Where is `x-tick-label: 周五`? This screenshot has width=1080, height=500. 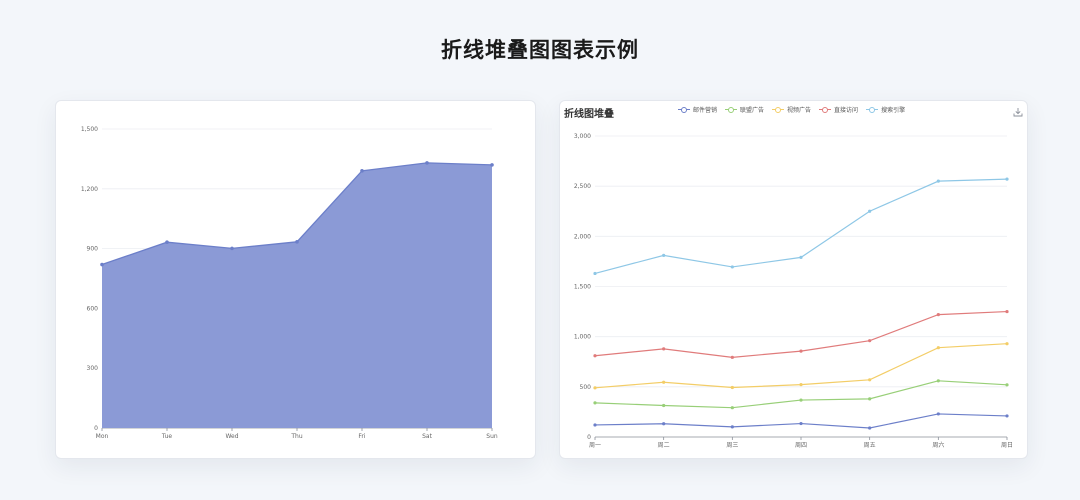
x-tick-label: 周五 is located at coordinates (870, 445).